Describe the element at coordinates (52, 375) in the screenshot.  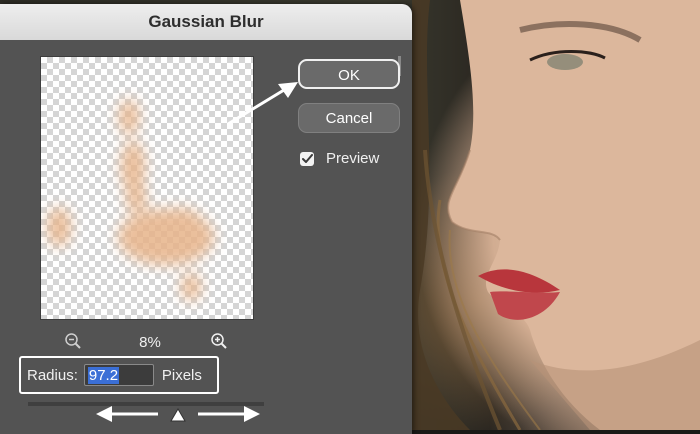
I see `radius-label: Radius:` at that location.